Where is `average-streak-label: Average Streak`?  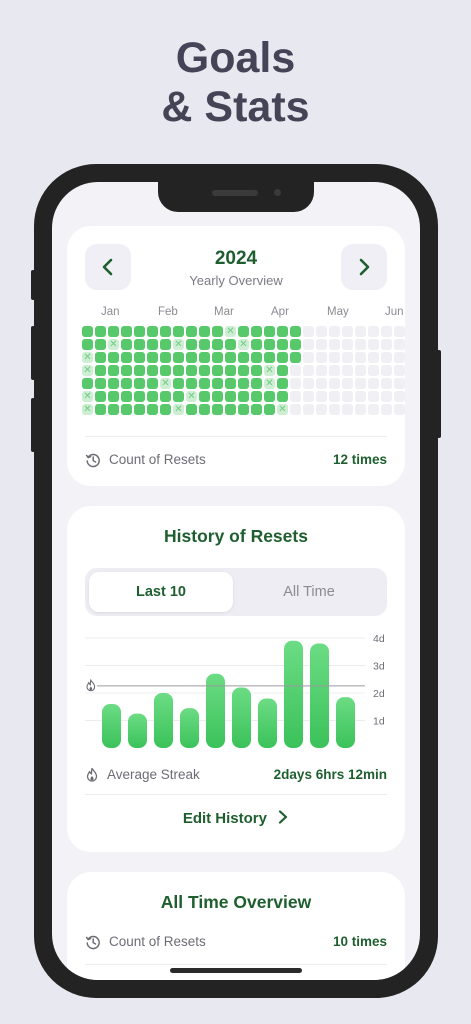
average-streak-label: Average Streak is located at coordinates (153, 774).